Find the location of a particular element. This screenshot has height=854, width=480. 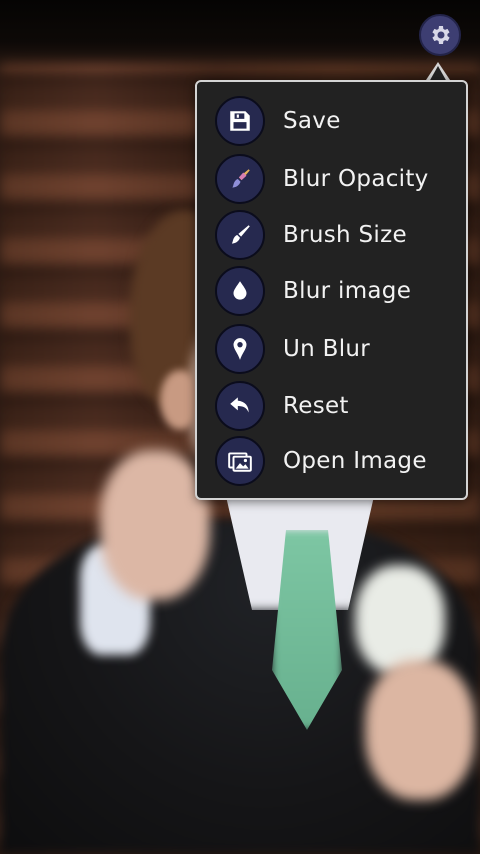

right-fist is located at coordinates (420, 730).